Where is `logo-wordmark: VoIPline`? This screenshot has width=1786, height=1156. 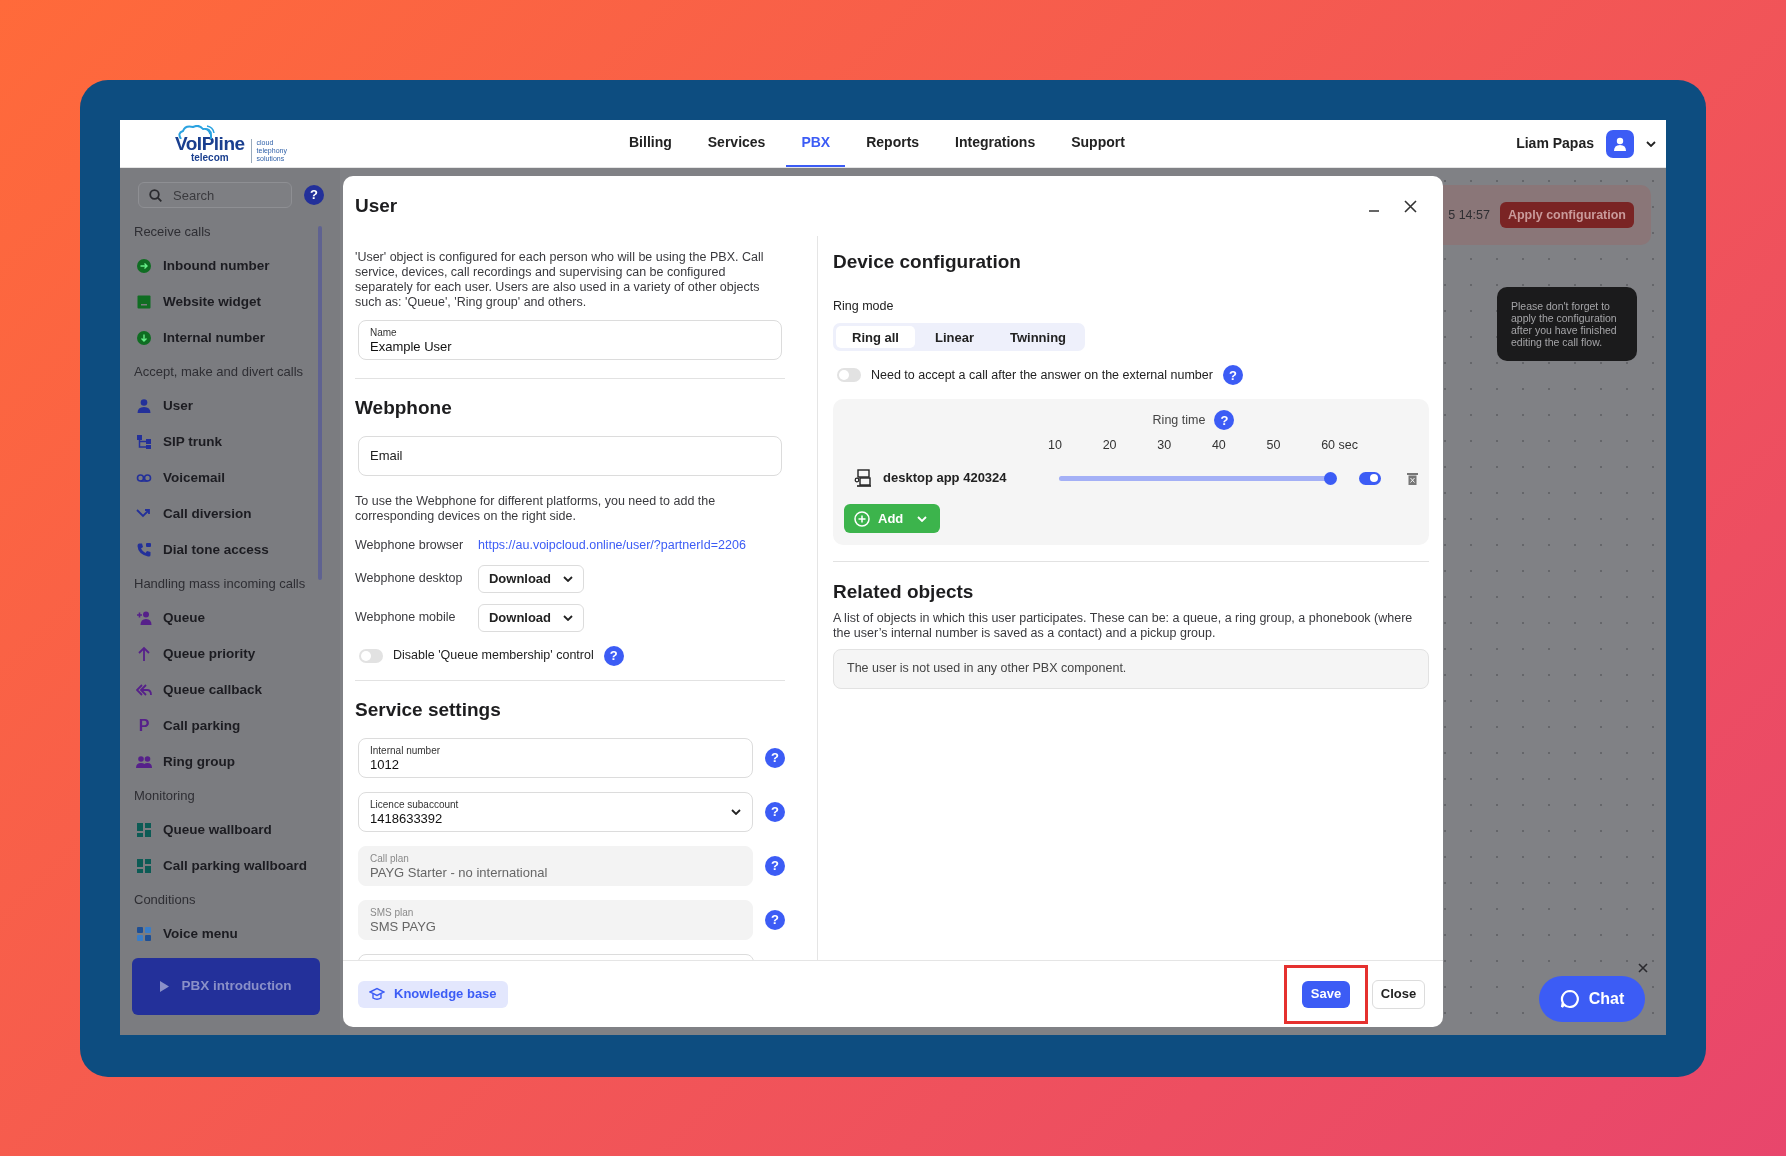
logo-wordmark: VoIPline is located at coordinates (210, 143).